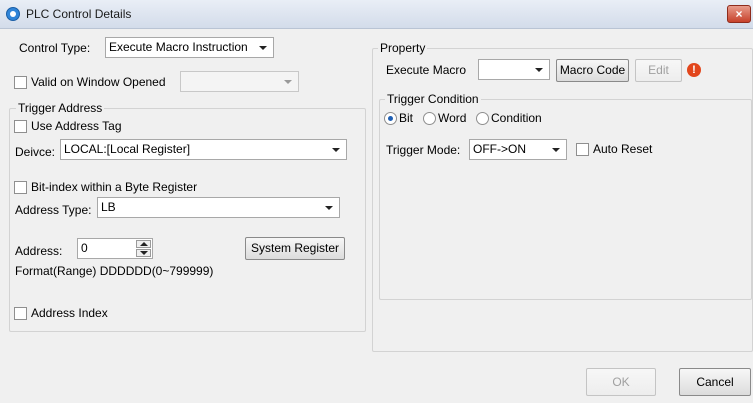 The image size is (753, 403). What do you see at coordinates (60, 108) in the screenshot?
I see `trigger-address-legend: Trigger Address` at bounding box center [60, 108].